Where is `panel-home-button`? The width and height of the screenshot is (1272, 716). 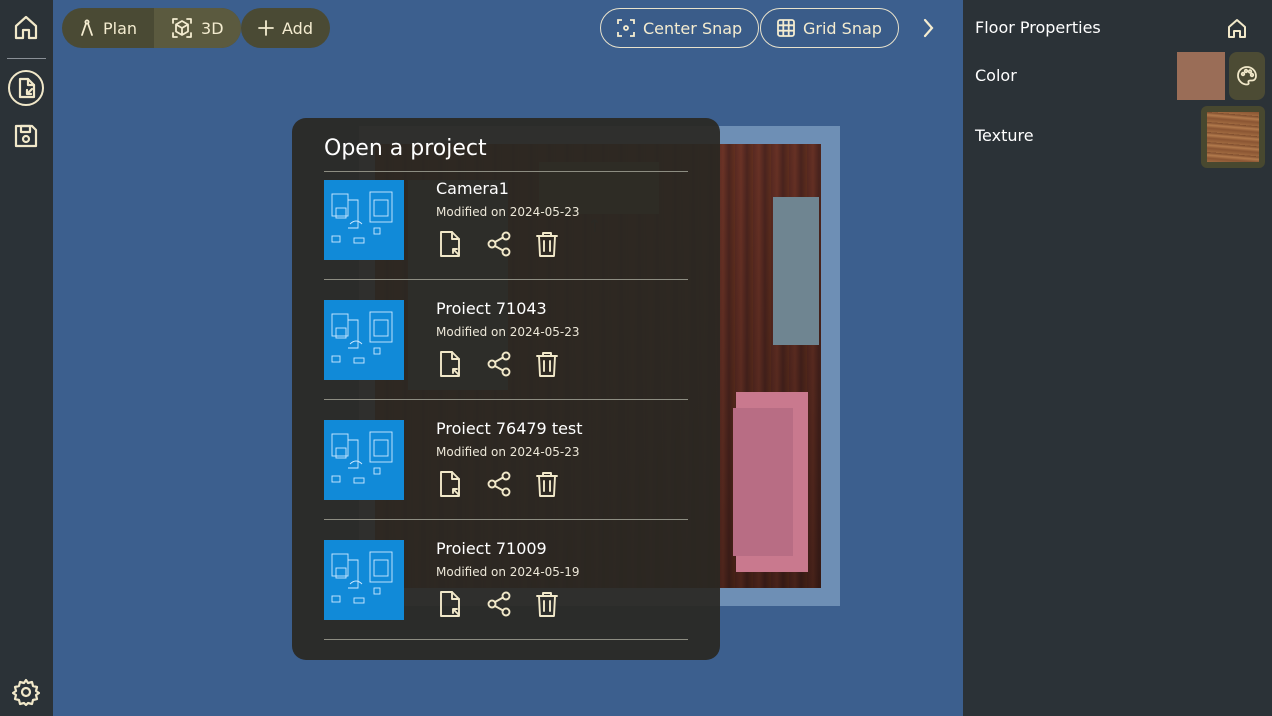
panel-home-button is located at coordinates (1237, 28).